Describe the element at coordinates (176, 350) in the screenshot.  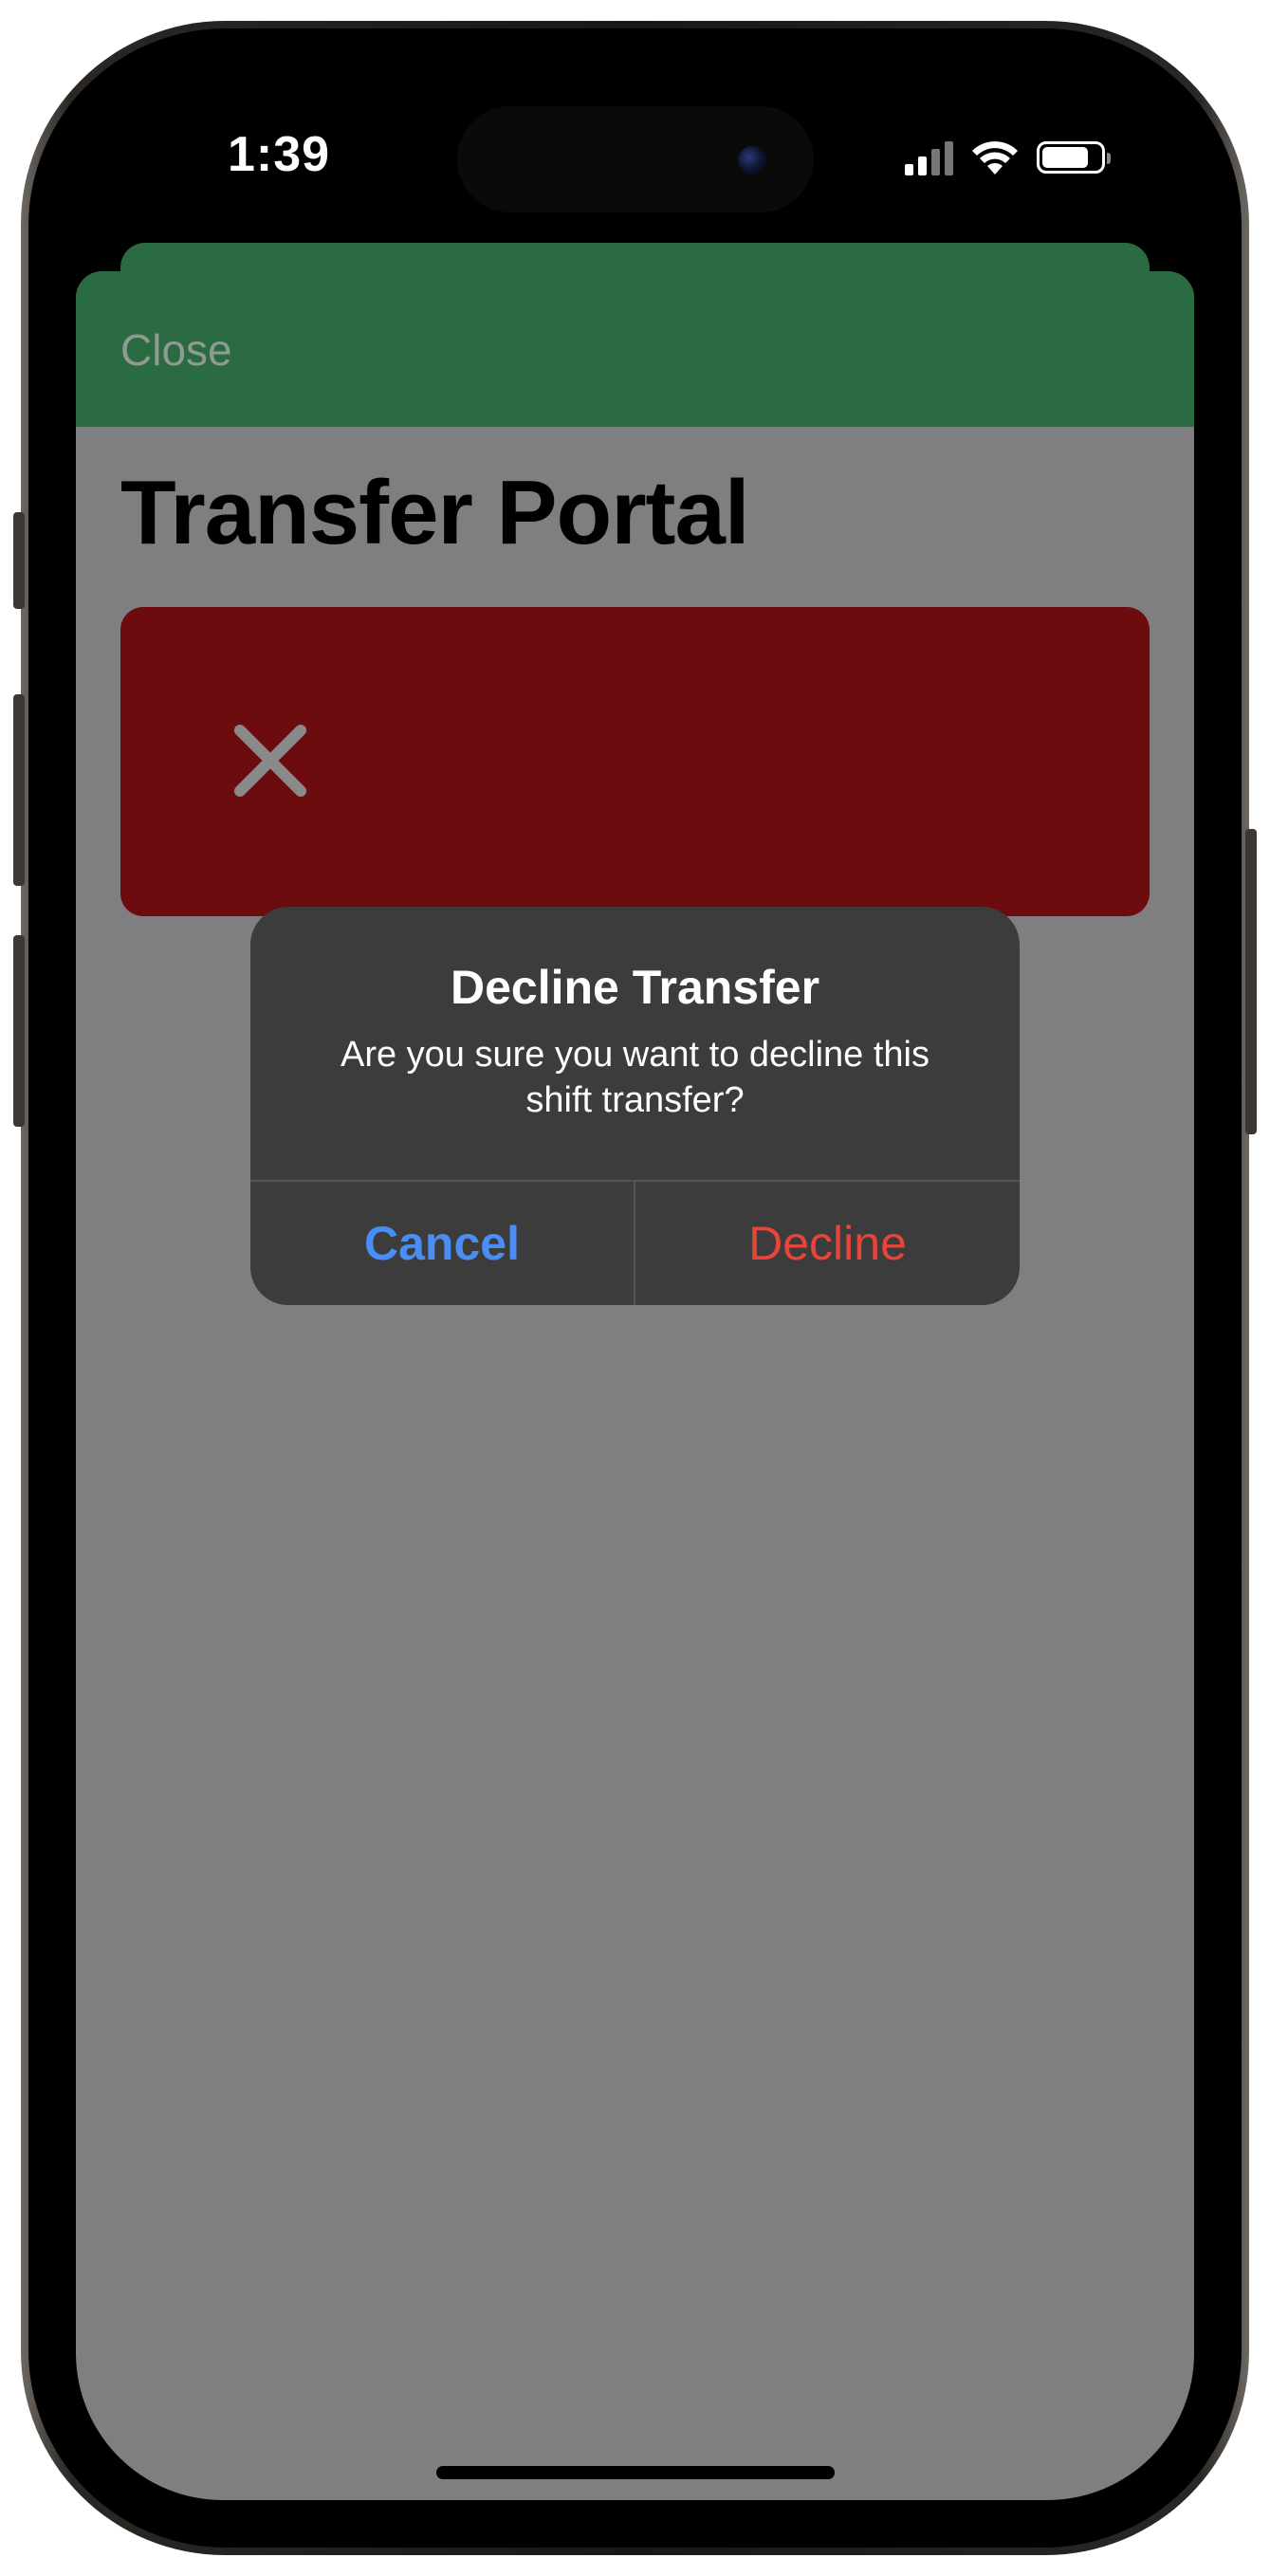
I see `close-button: Close` at that location.